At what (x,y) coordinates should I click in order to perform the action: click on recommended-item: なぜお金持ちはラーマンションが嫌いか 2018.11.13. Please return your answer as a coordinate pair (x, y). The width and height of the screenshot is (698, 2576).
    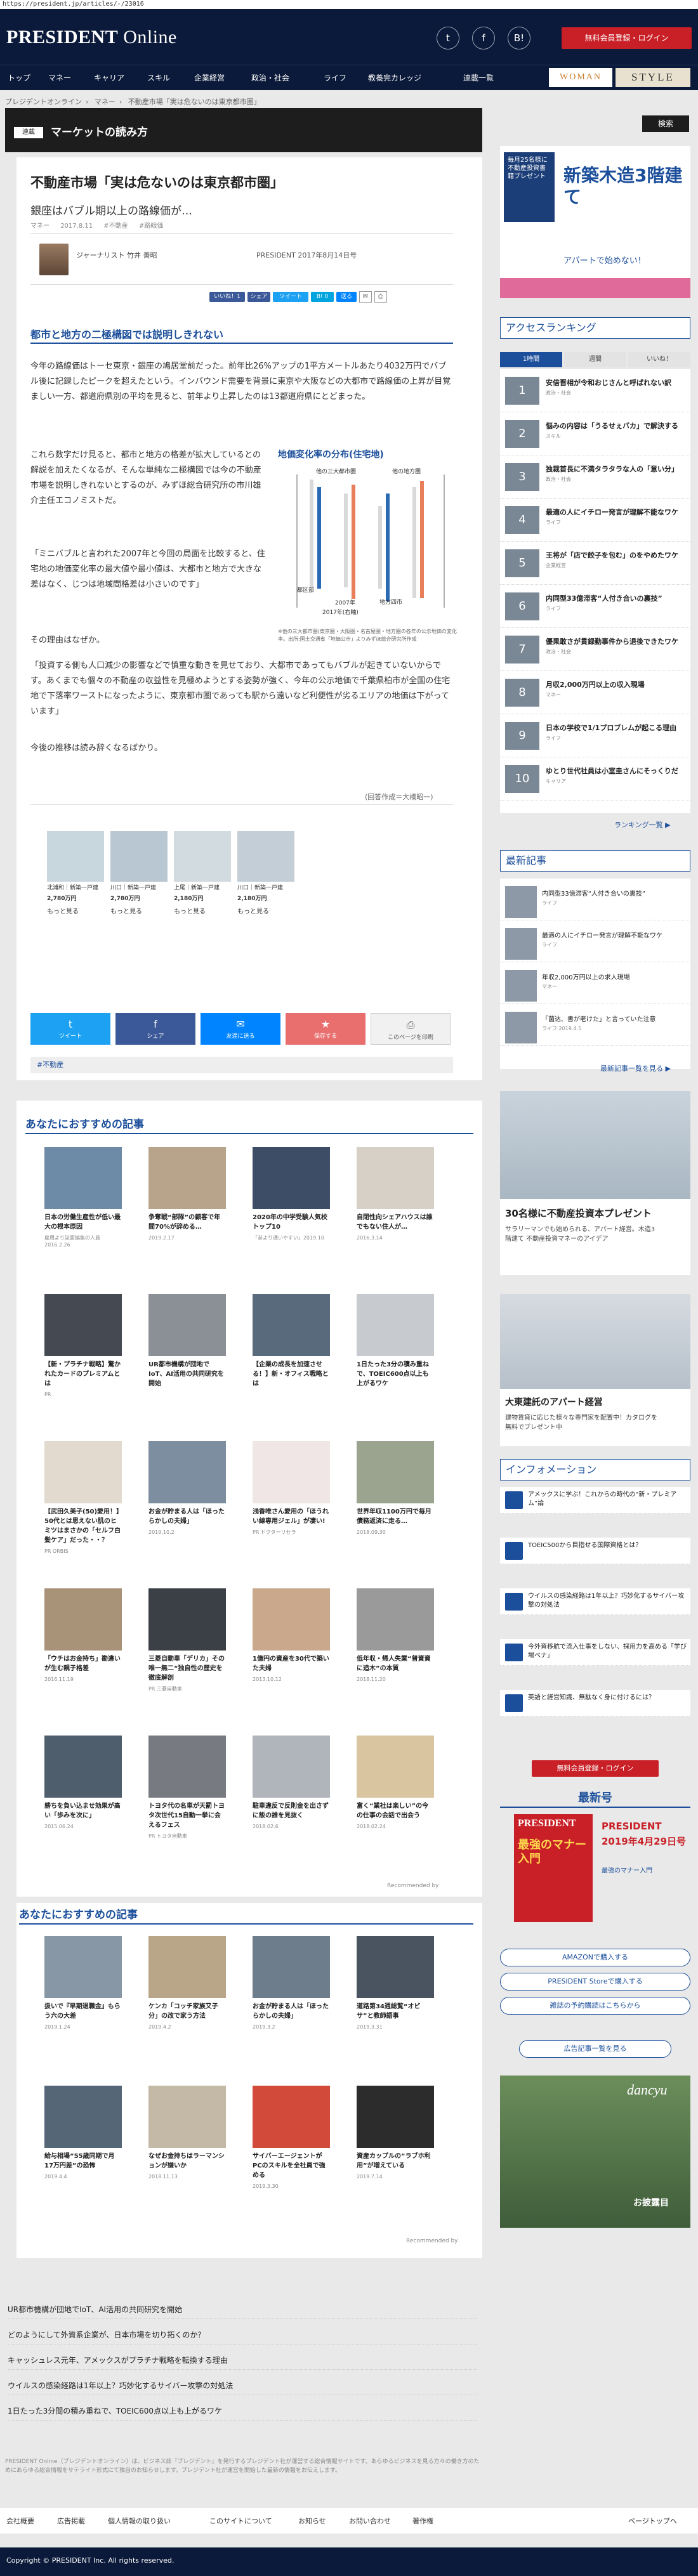
    Looking at the image, I should click on (187, 2133).